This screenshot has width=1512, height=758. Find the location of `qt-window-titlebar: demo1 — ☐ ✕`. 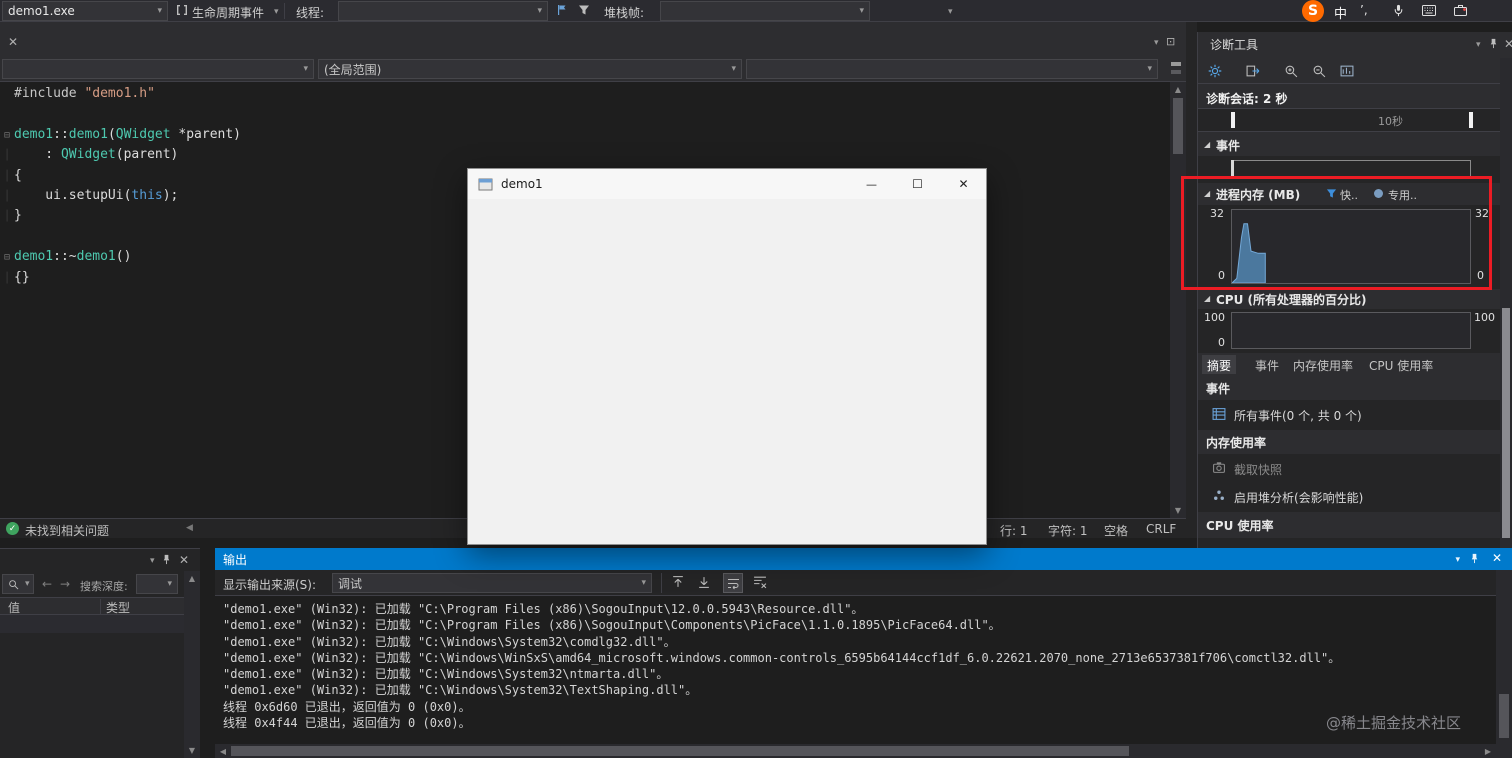

qt-window-titlebar: demo1 — ☐ ✕ is located at coordinates (727, 184).